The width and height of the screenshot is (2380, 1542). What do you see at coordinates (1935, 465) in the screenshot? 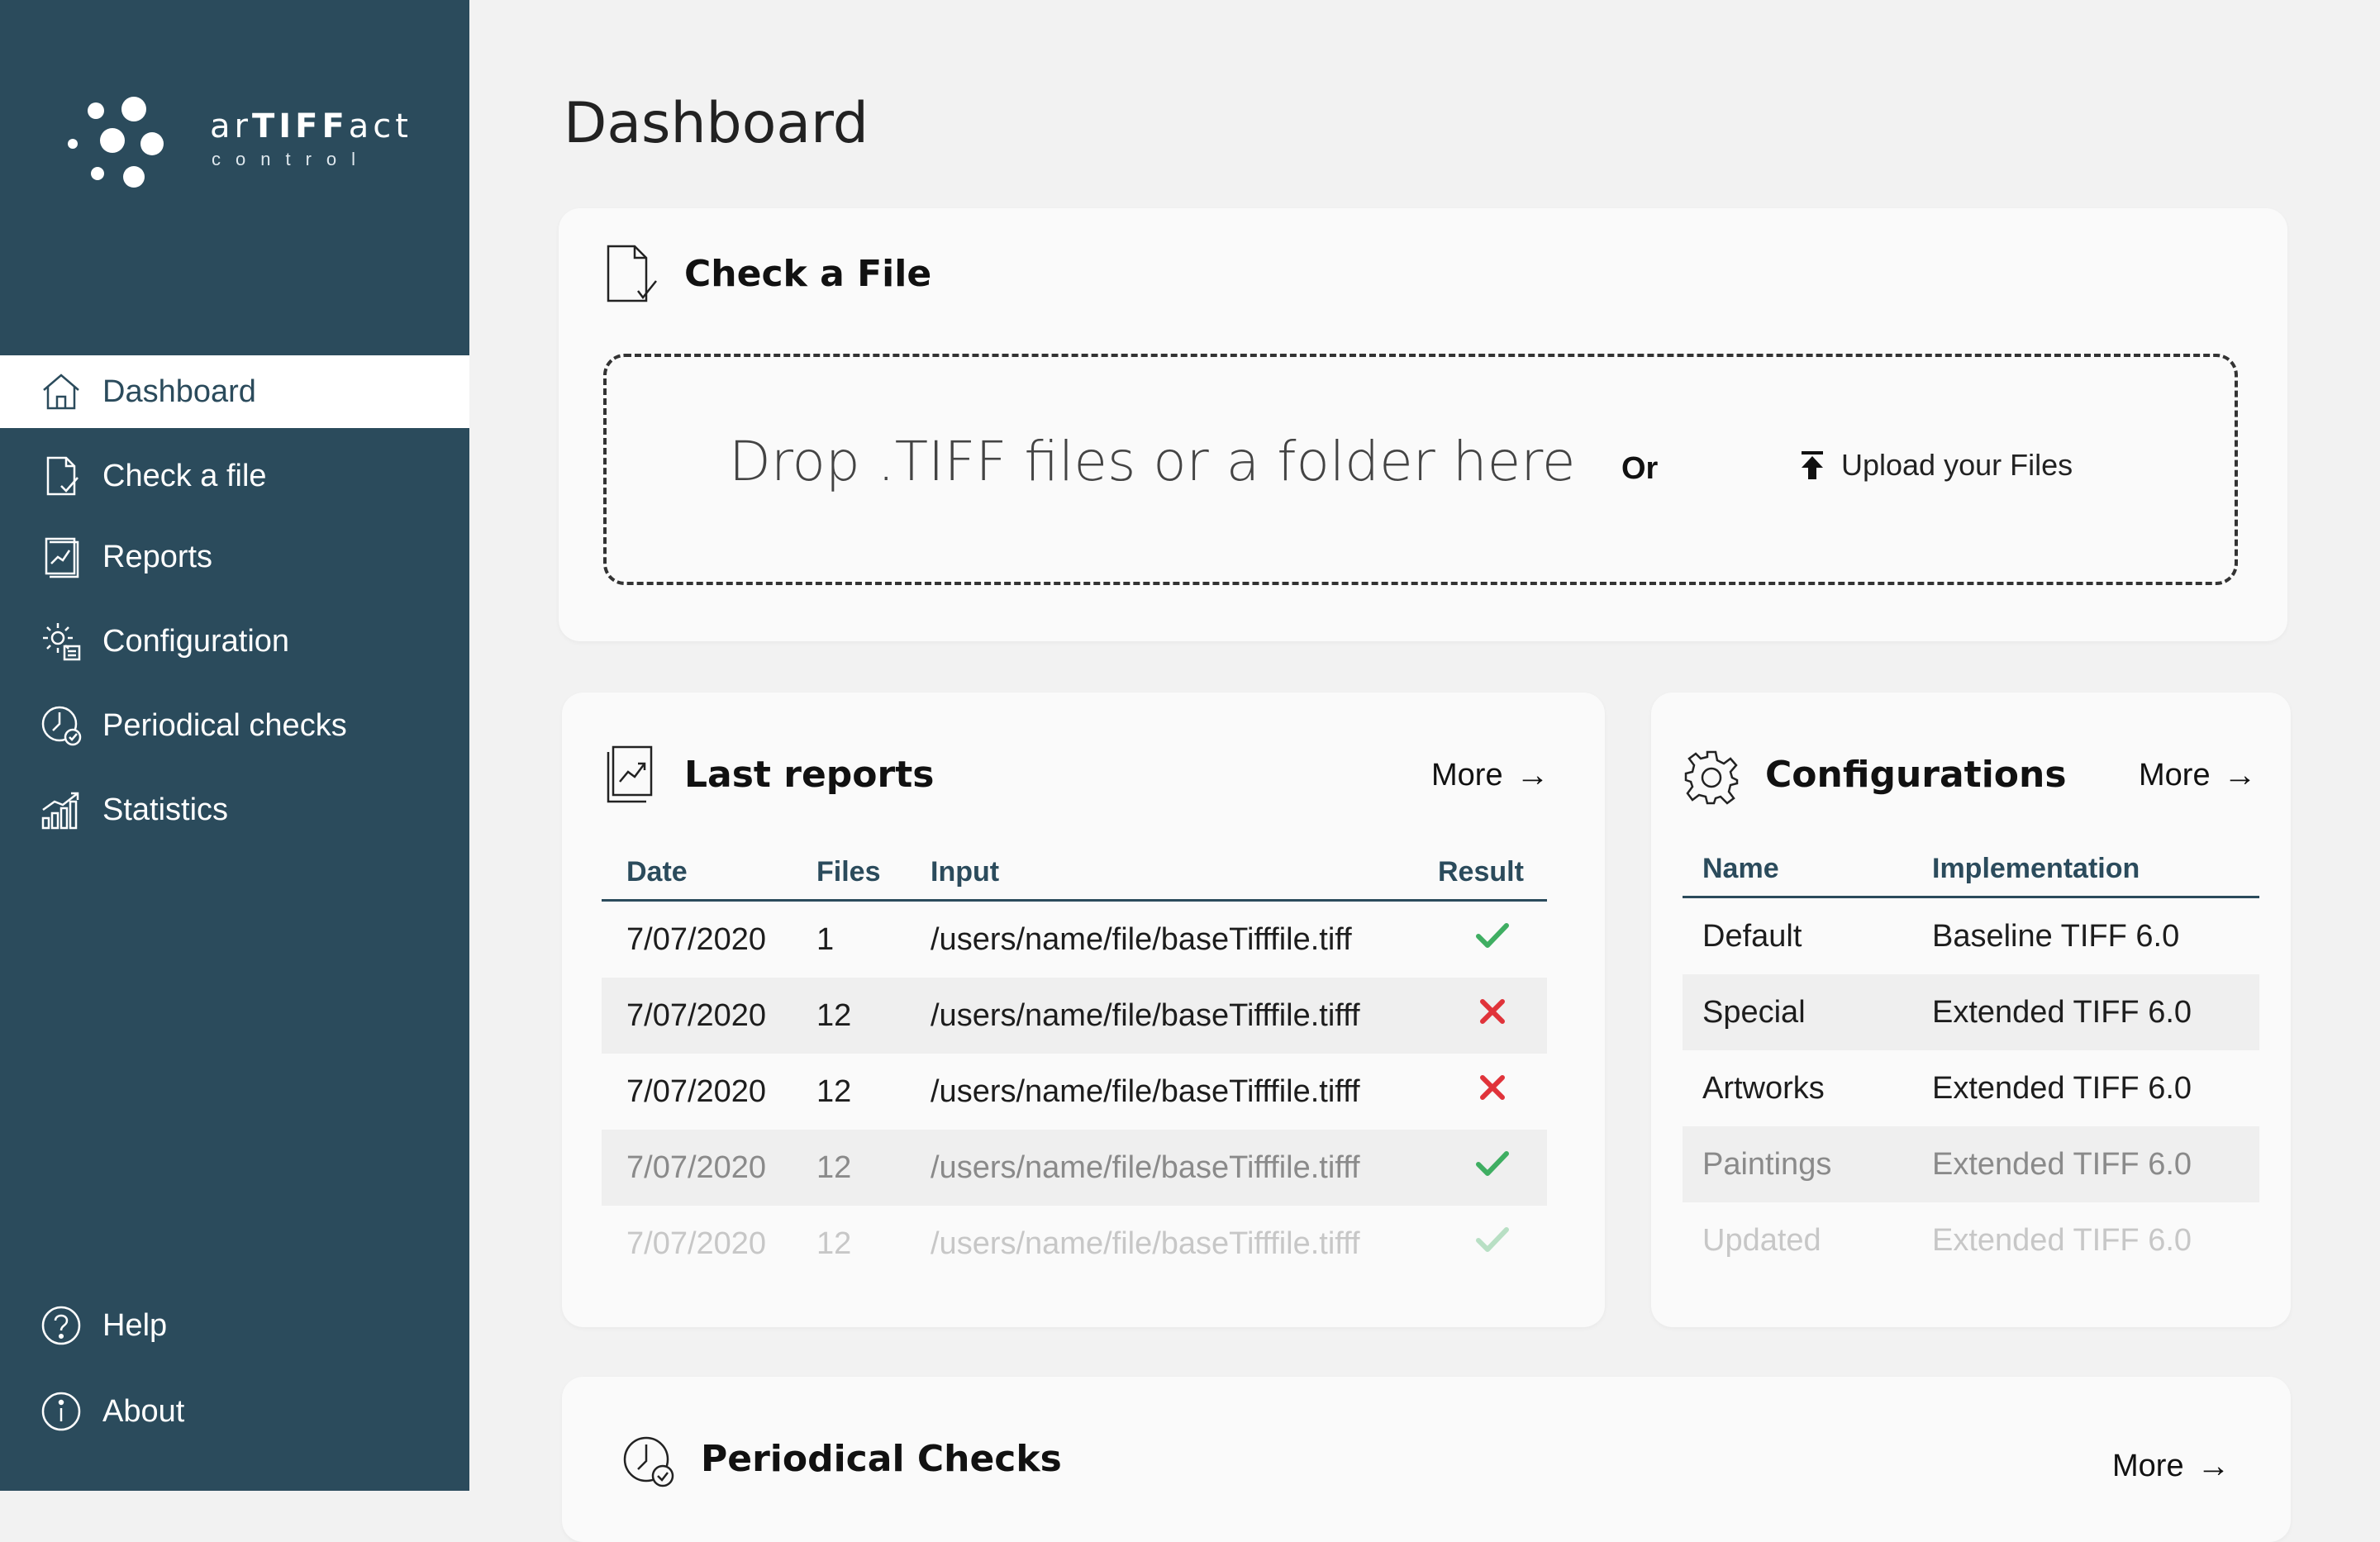
I see `upload-files-button: Upload your Files` at bounding box center [1935, 465].